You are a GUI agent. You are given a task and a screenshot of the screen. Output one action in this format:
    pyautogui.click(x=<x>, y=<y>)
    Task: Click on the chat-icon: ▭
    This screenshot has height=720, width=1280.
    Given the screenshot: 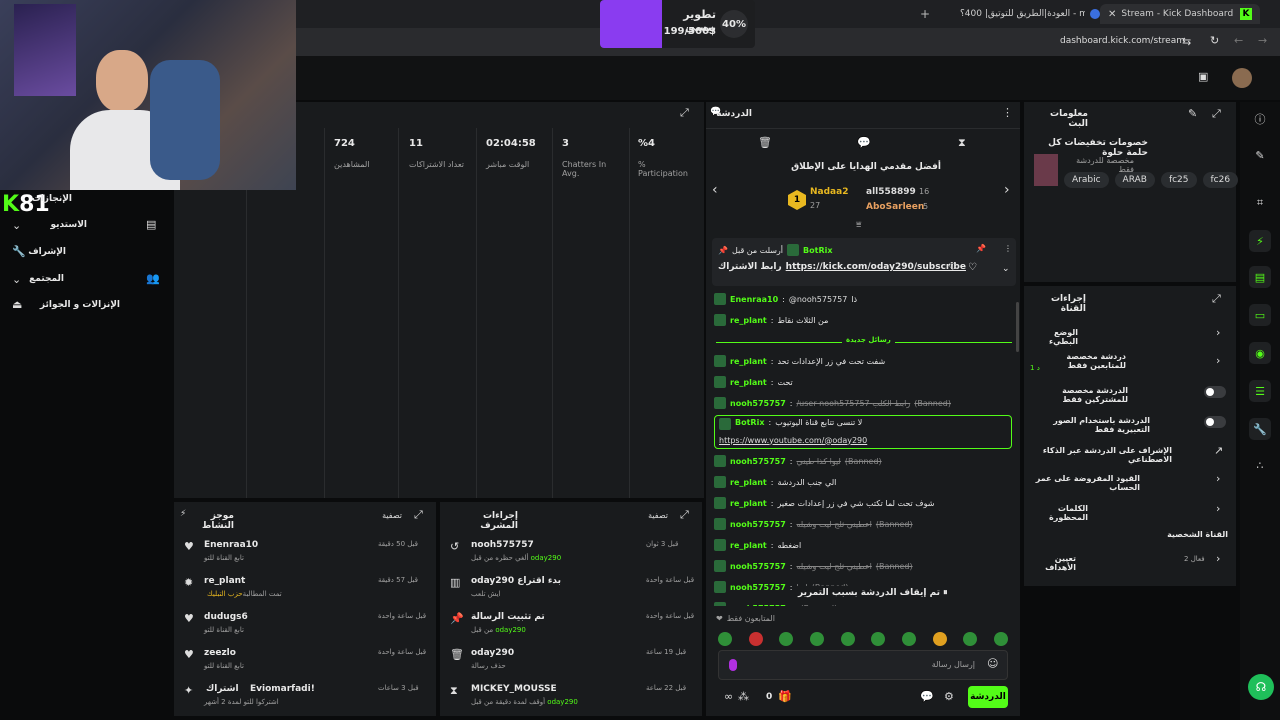 What is the action you would take?
    pyautogui.click(x=1260, y=315)
    